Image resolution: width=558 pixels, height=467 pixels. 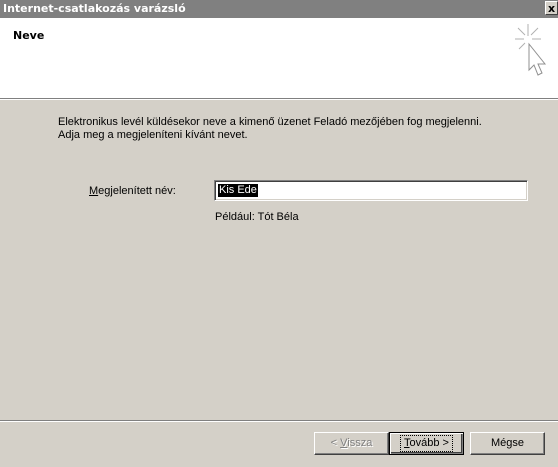 I want to click on back-button-text: issza, so click(x=360, y=443).